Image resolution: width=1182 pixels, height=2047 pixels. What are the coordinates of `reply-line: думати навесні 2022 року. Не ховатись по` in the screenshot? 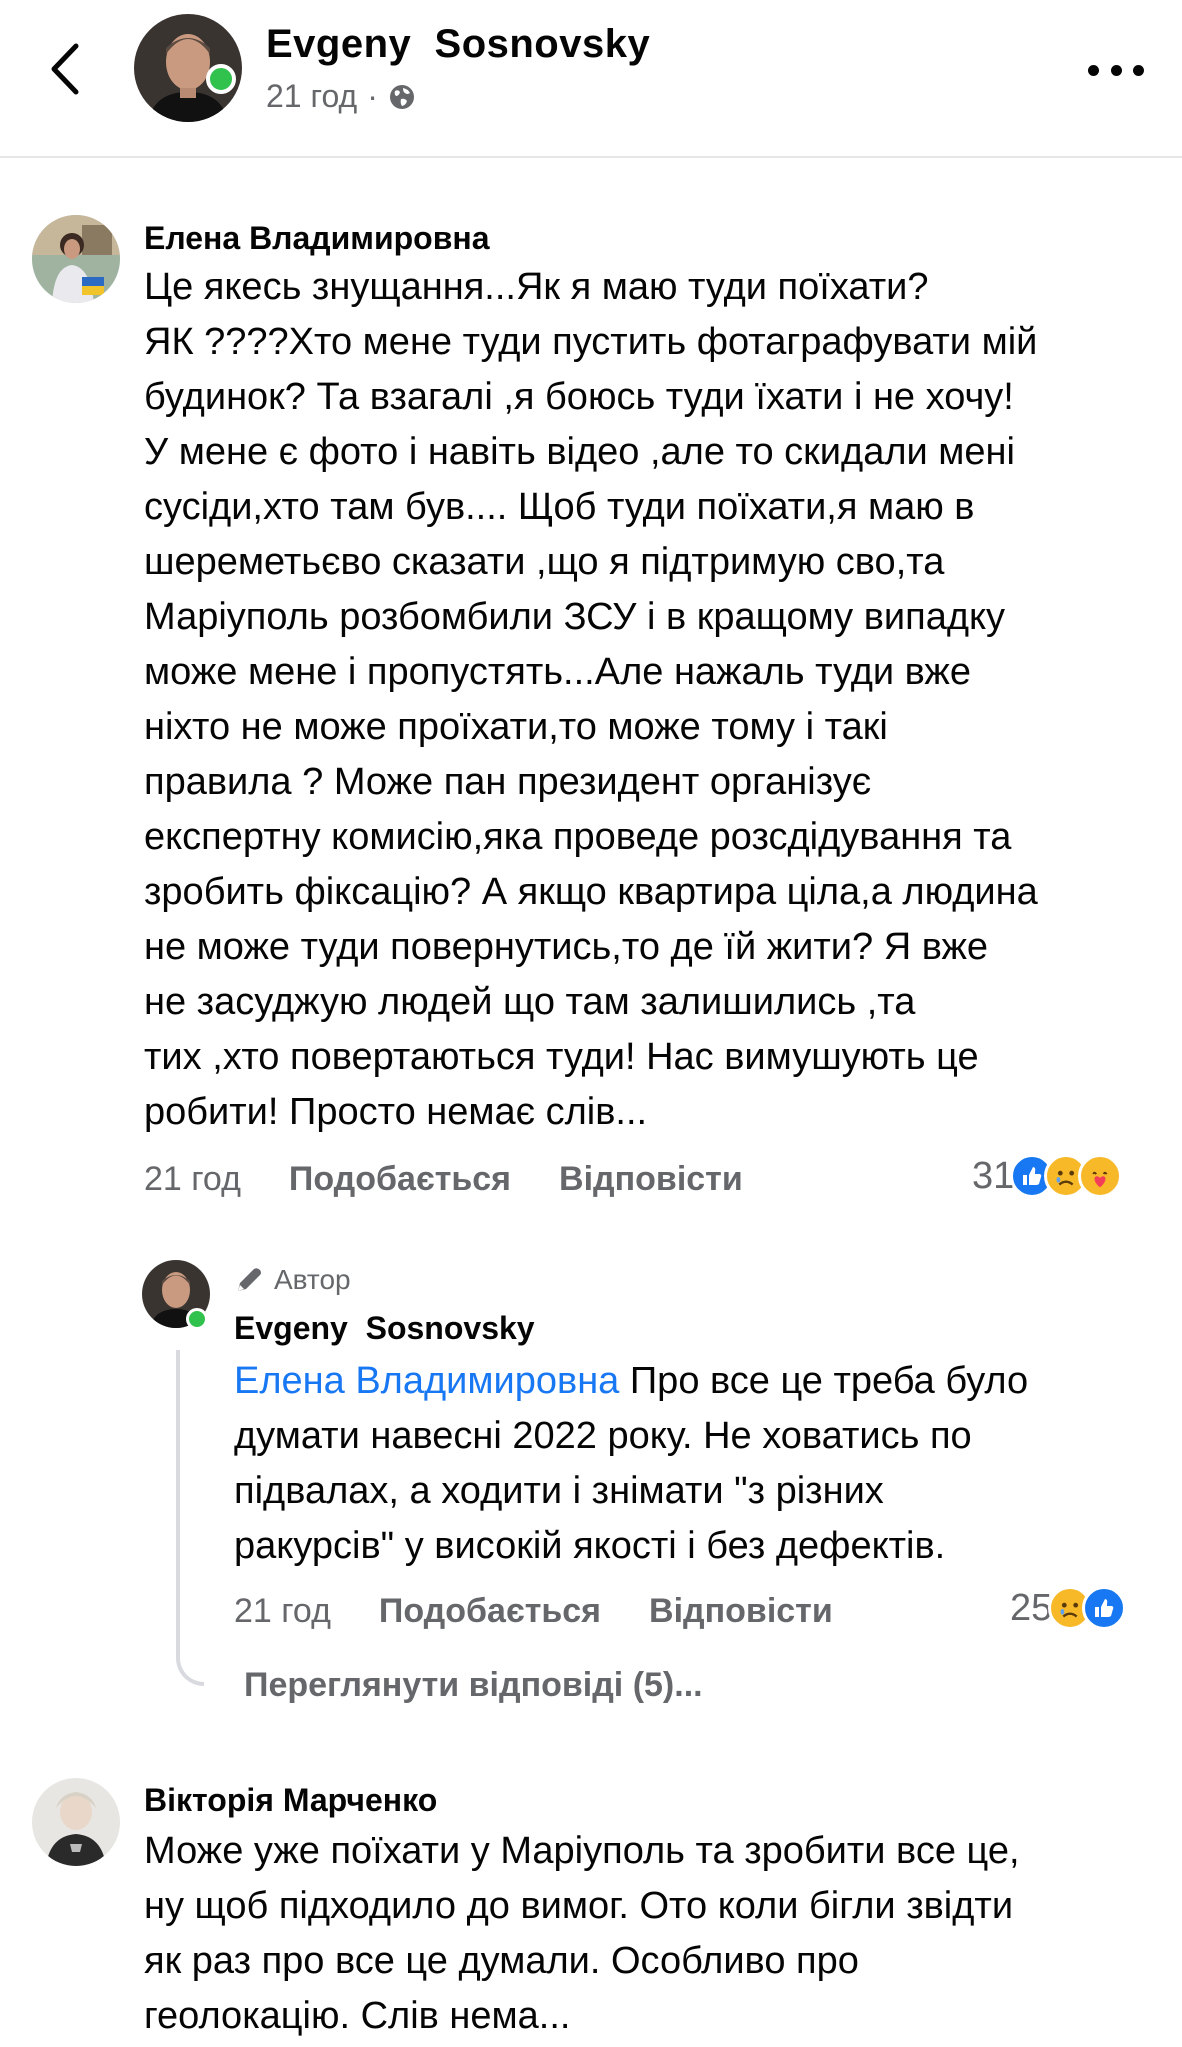 It's located at (603, 1436).